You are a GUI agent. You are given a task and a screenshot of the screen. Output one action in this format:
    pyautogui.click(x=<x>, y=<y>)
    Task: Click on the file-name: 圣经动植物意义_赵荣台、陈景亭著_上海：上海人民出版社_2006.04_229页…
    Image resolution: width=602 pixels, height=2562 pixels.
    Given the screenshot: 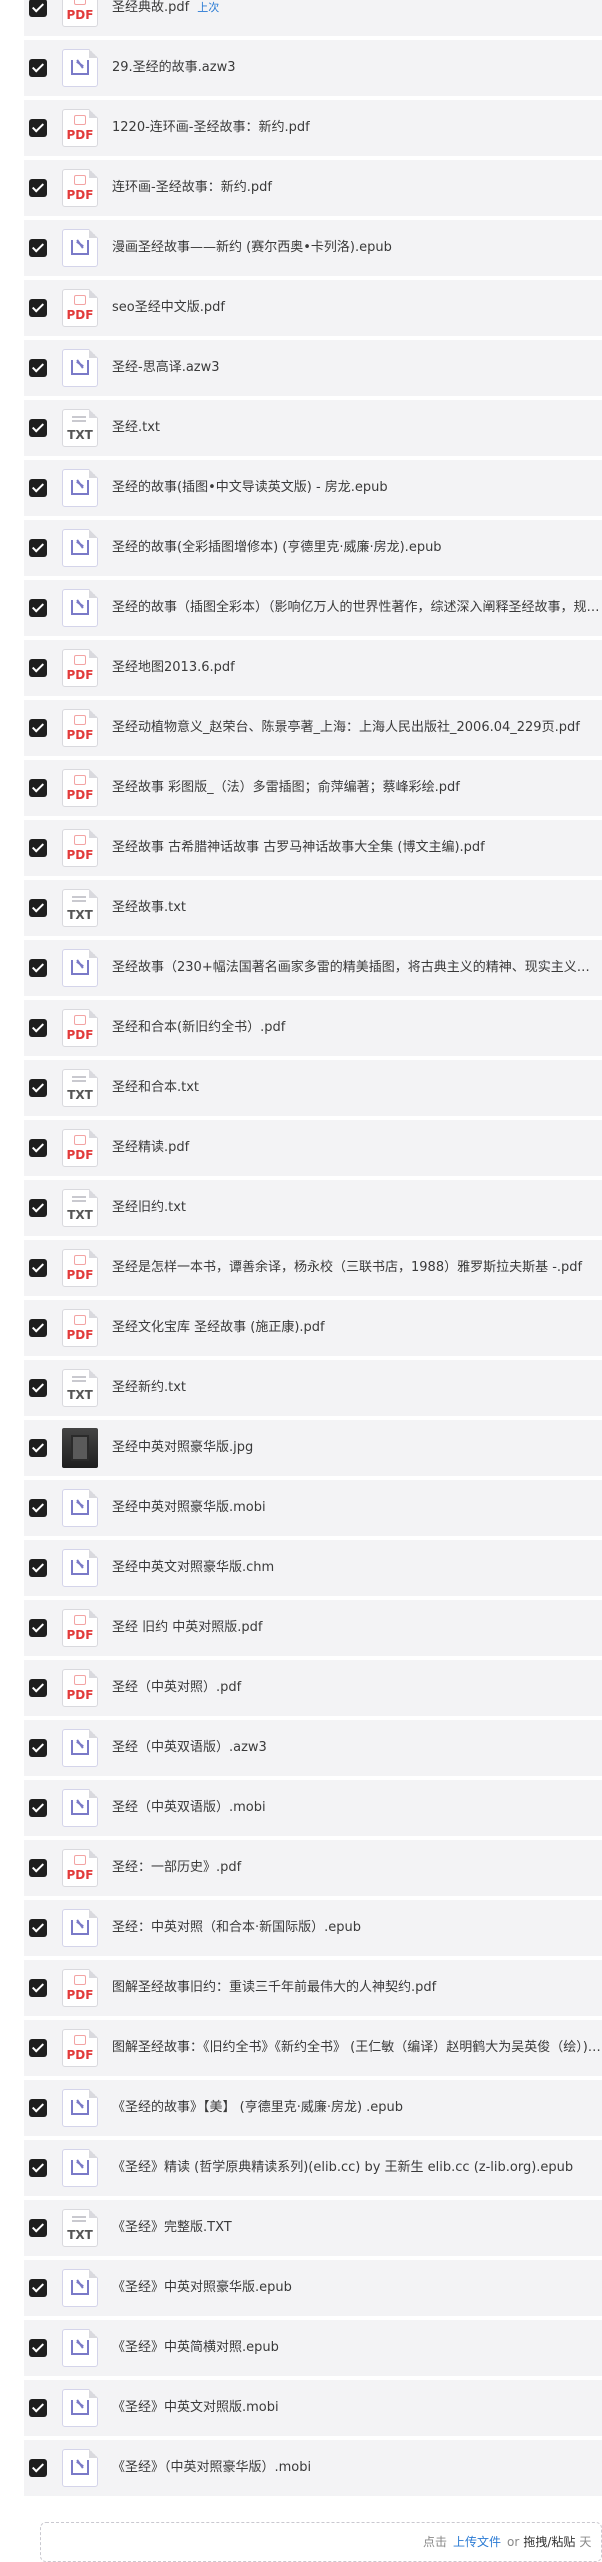 What is the action you would take?
    pyautogui.click(x=357, y=728)
    